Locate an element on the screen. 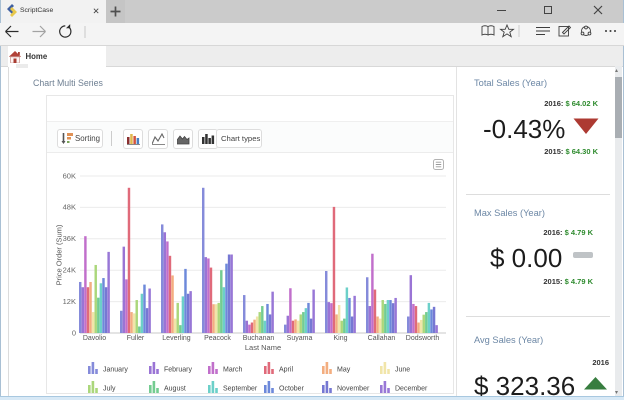 This screenshot has height=402, width=624. svg-text: 48K is located at coordinates (69, 207).